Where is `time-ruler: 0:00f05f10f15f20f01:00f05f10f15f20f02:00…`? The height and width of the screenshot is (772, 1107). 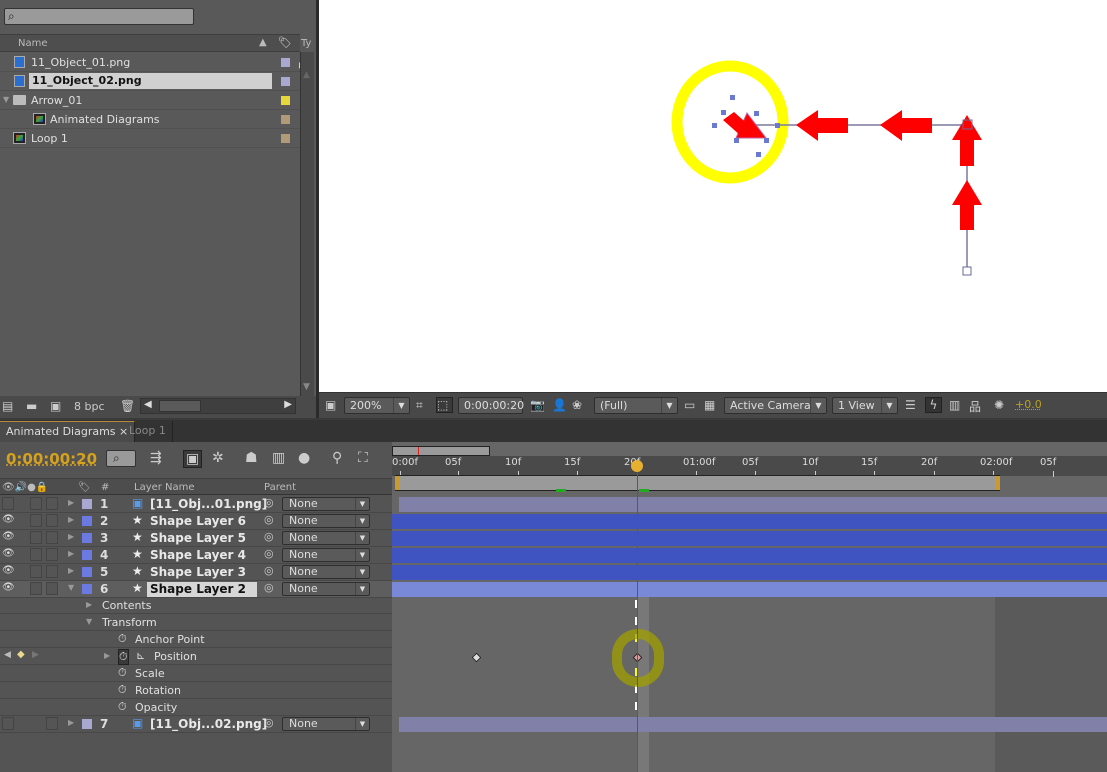 time-ruler: 0:00f05f10f15f20f01:00f05f10f15f20f02:00… is located at coordinates (749, 466).